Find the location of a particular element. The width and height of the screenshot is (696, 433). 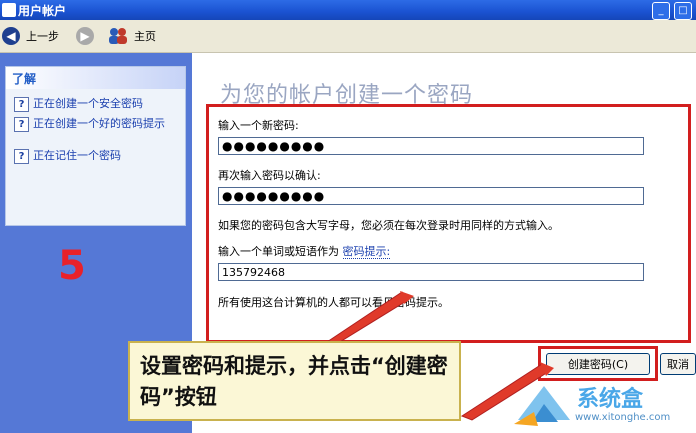

create-password-button: 创建密码(C) is located at coordinates (598, 364).